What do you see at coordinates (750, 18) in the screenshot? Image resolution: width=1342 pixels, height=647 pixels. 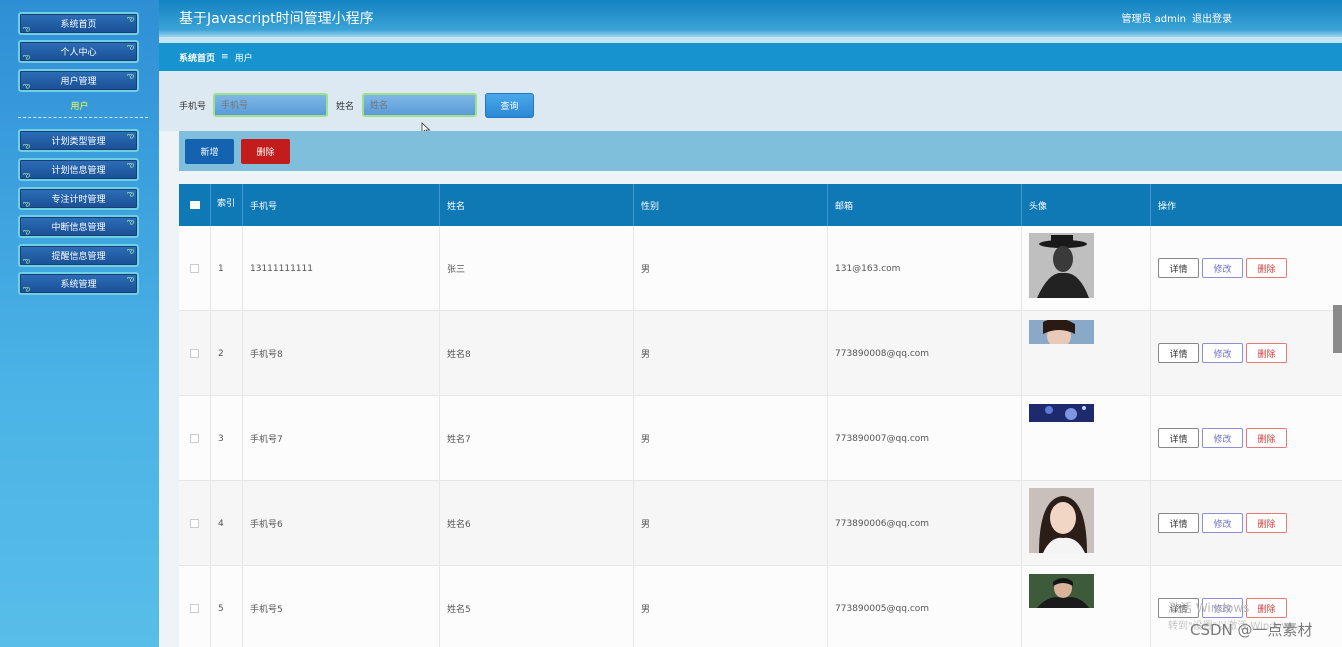 I see `top-header: 基于Javascript时间管理小程序 管理员 admin 退出登录` at bounding box center [750, 18].